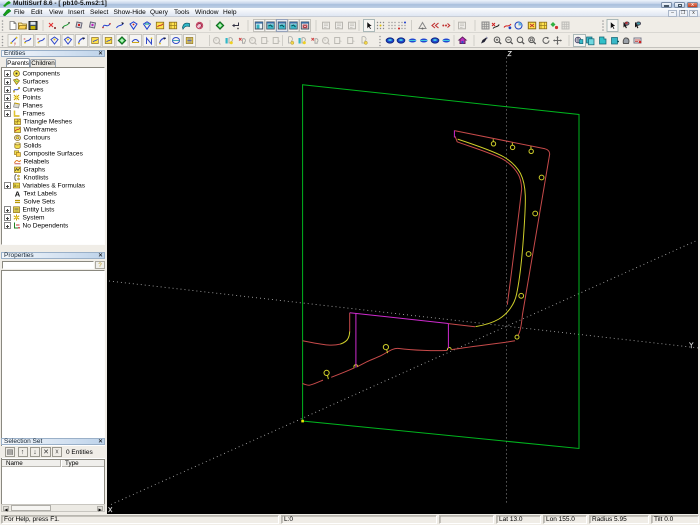 This screenshot has width=700, height=525. I want to click on svg-text: A, so click(18, 193).